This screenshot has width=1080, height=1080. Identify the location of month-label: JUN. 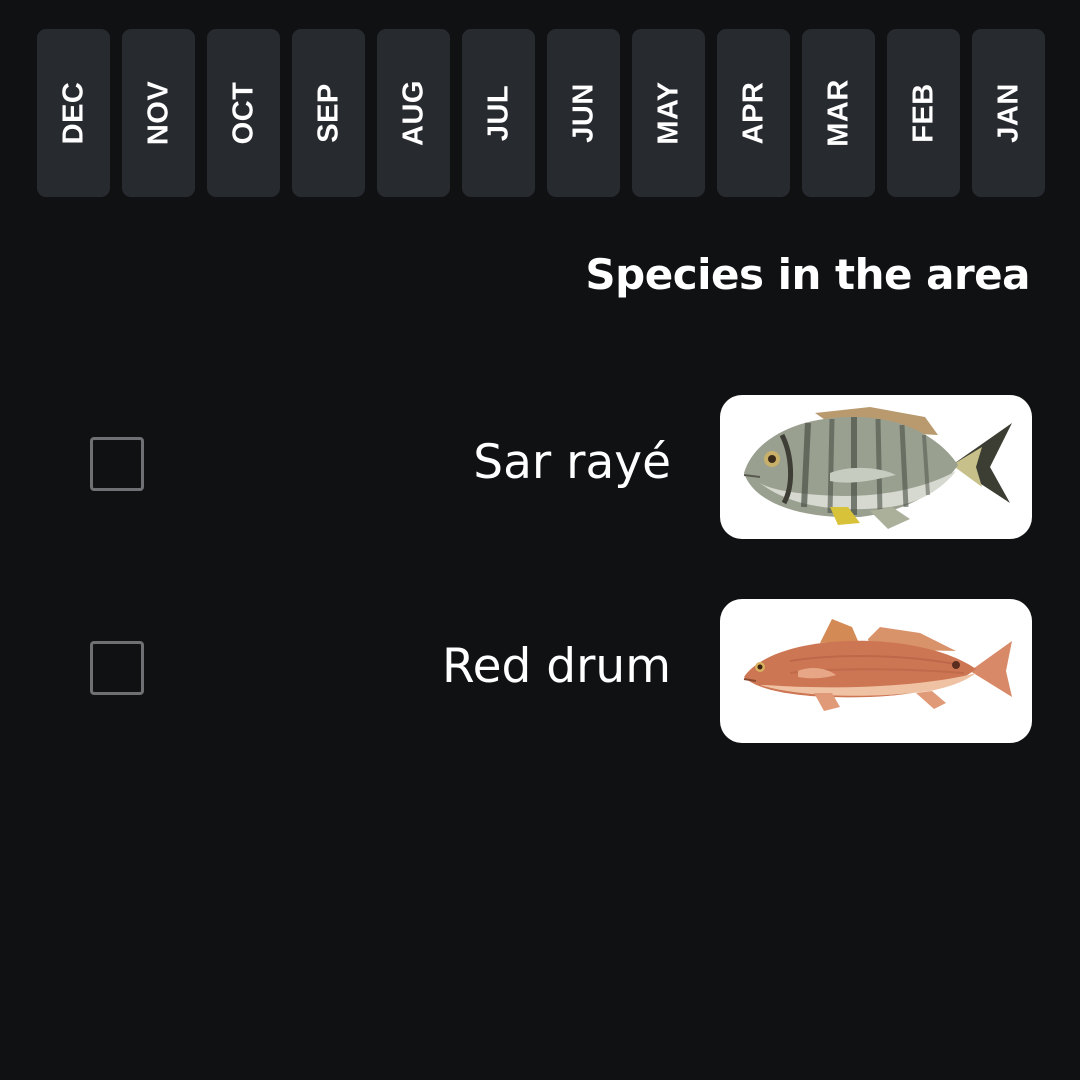
(583, 113).